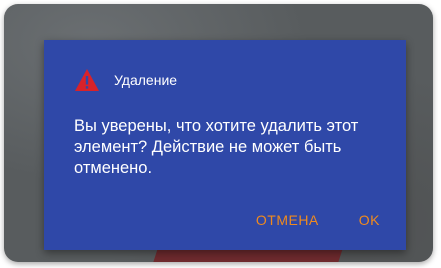 This screenshot has width=441, height=268. I want to click on ok-button: OK, so click(369, 220).